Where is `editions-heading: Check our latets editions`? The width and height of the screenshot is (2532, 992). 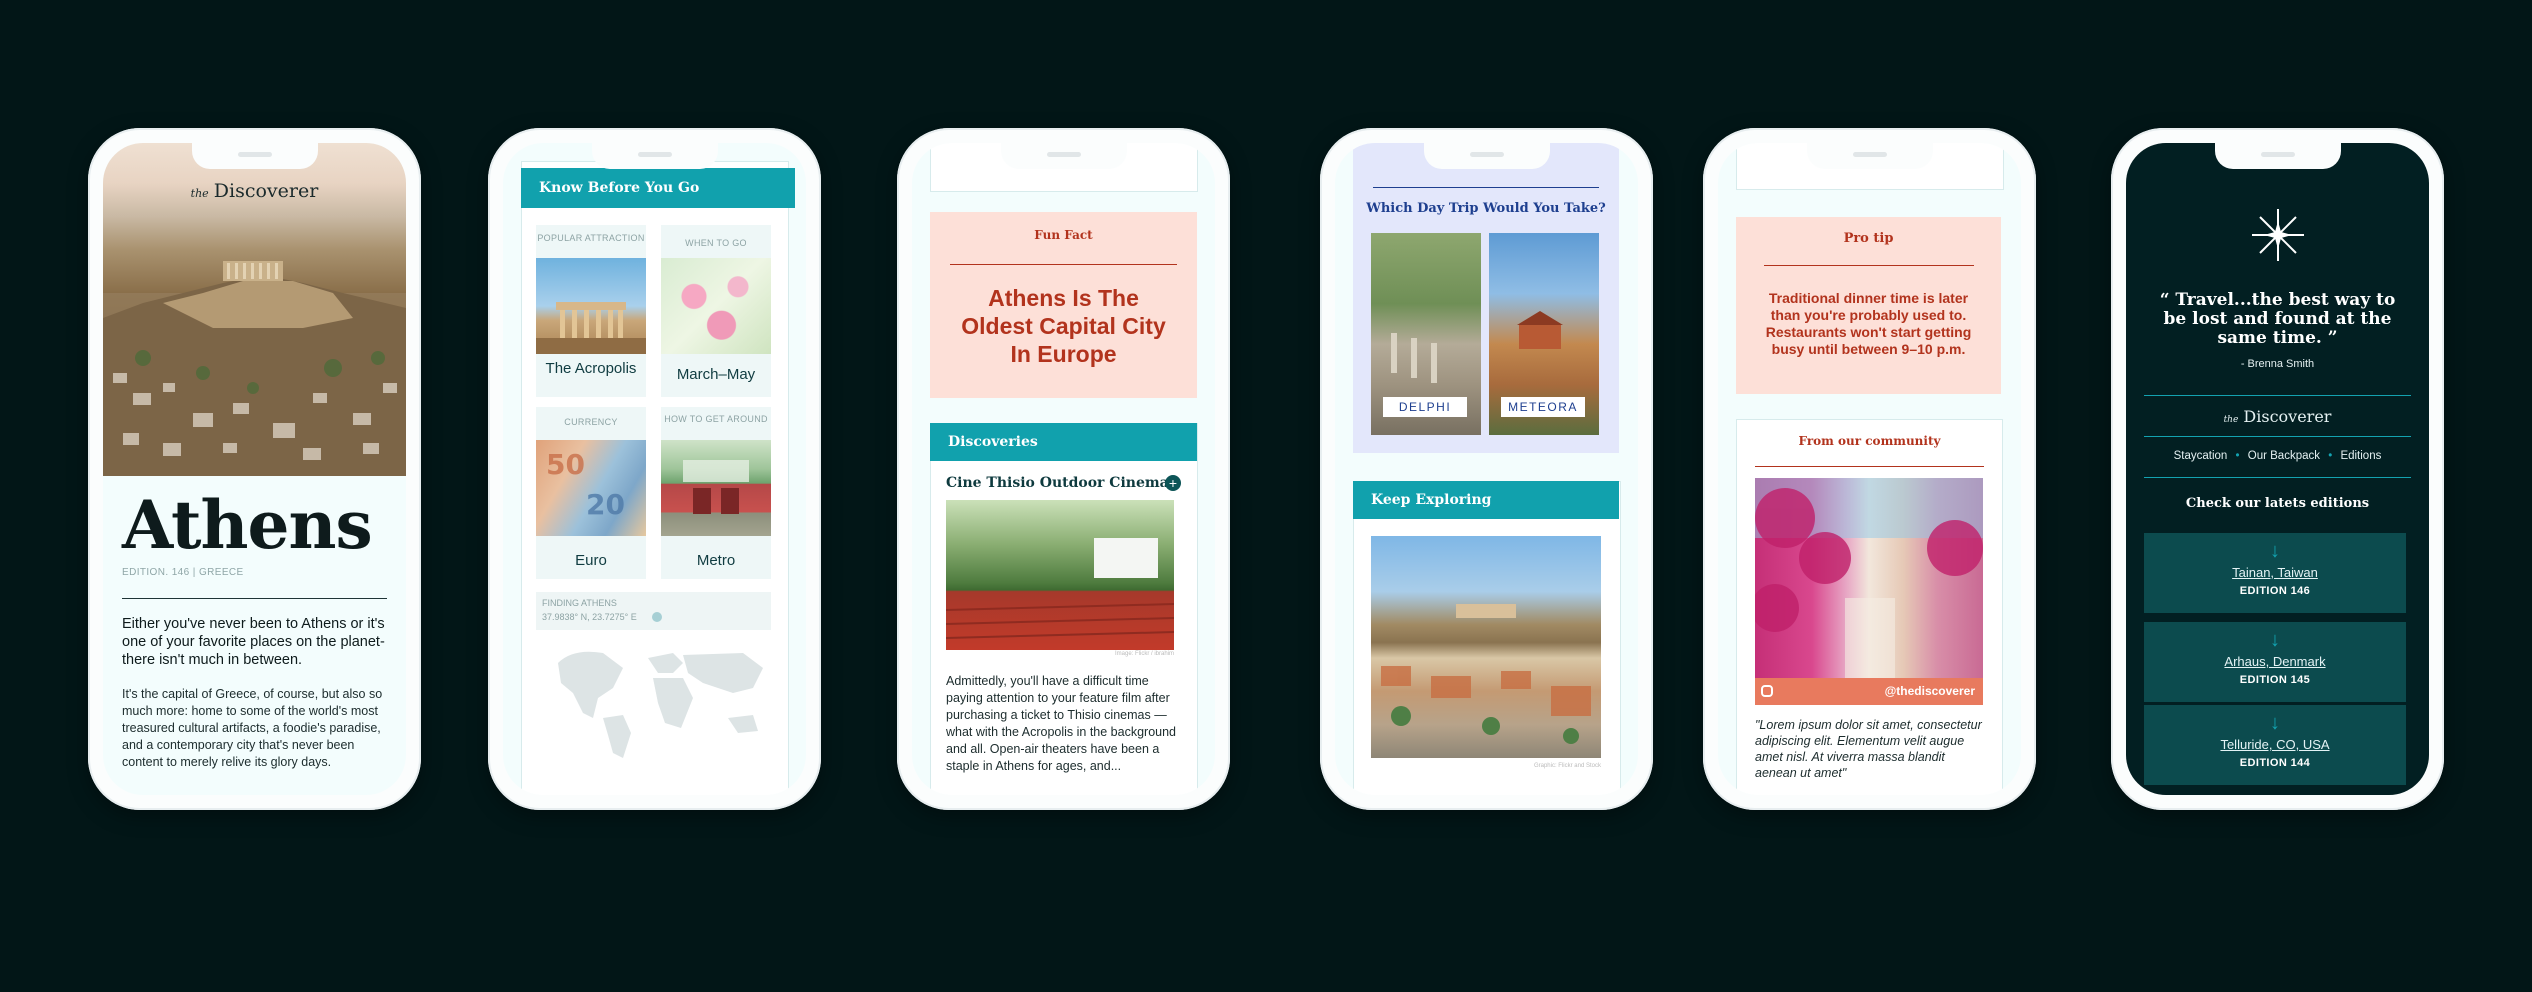
editions-heading: Check our latets editions is located at coordinates (2277, 503).